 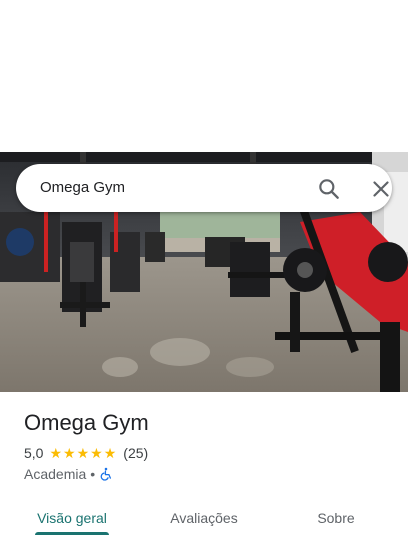 I want to click on category-row: Academia •, so click(x=68, y=474).